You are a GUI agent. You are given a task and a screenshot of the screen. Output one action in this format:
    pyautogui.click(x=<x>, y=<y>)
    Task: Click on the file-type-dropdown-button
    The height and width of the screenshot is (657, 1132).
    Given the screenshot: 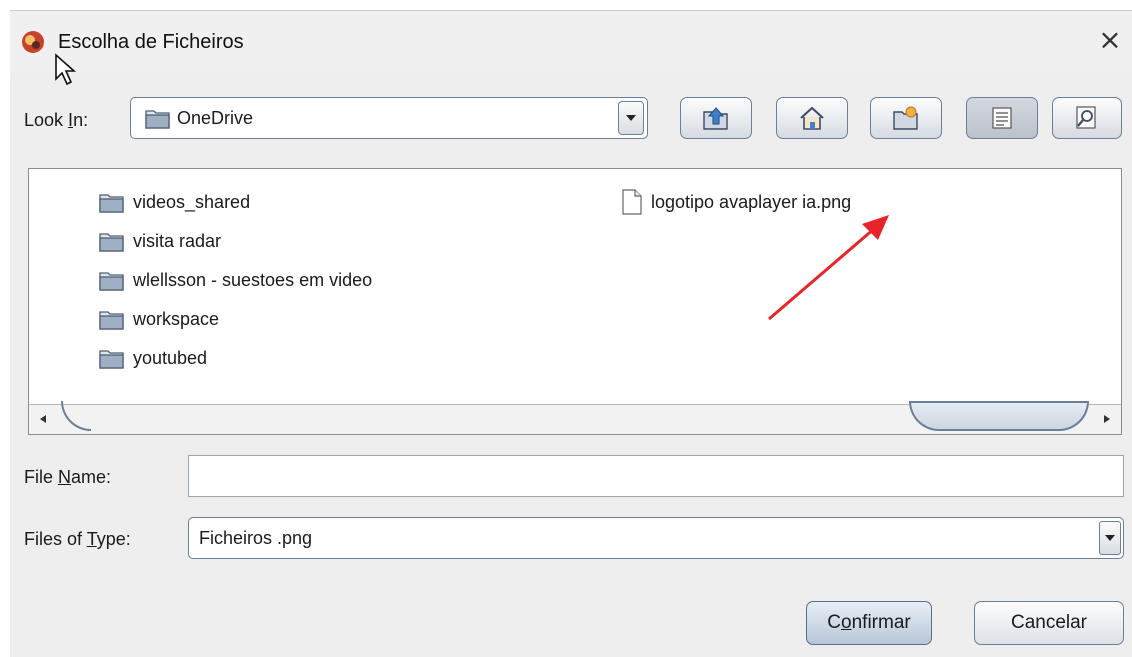 What is the action you would take?
    pyautogui.click(x=1110, y=538)
    